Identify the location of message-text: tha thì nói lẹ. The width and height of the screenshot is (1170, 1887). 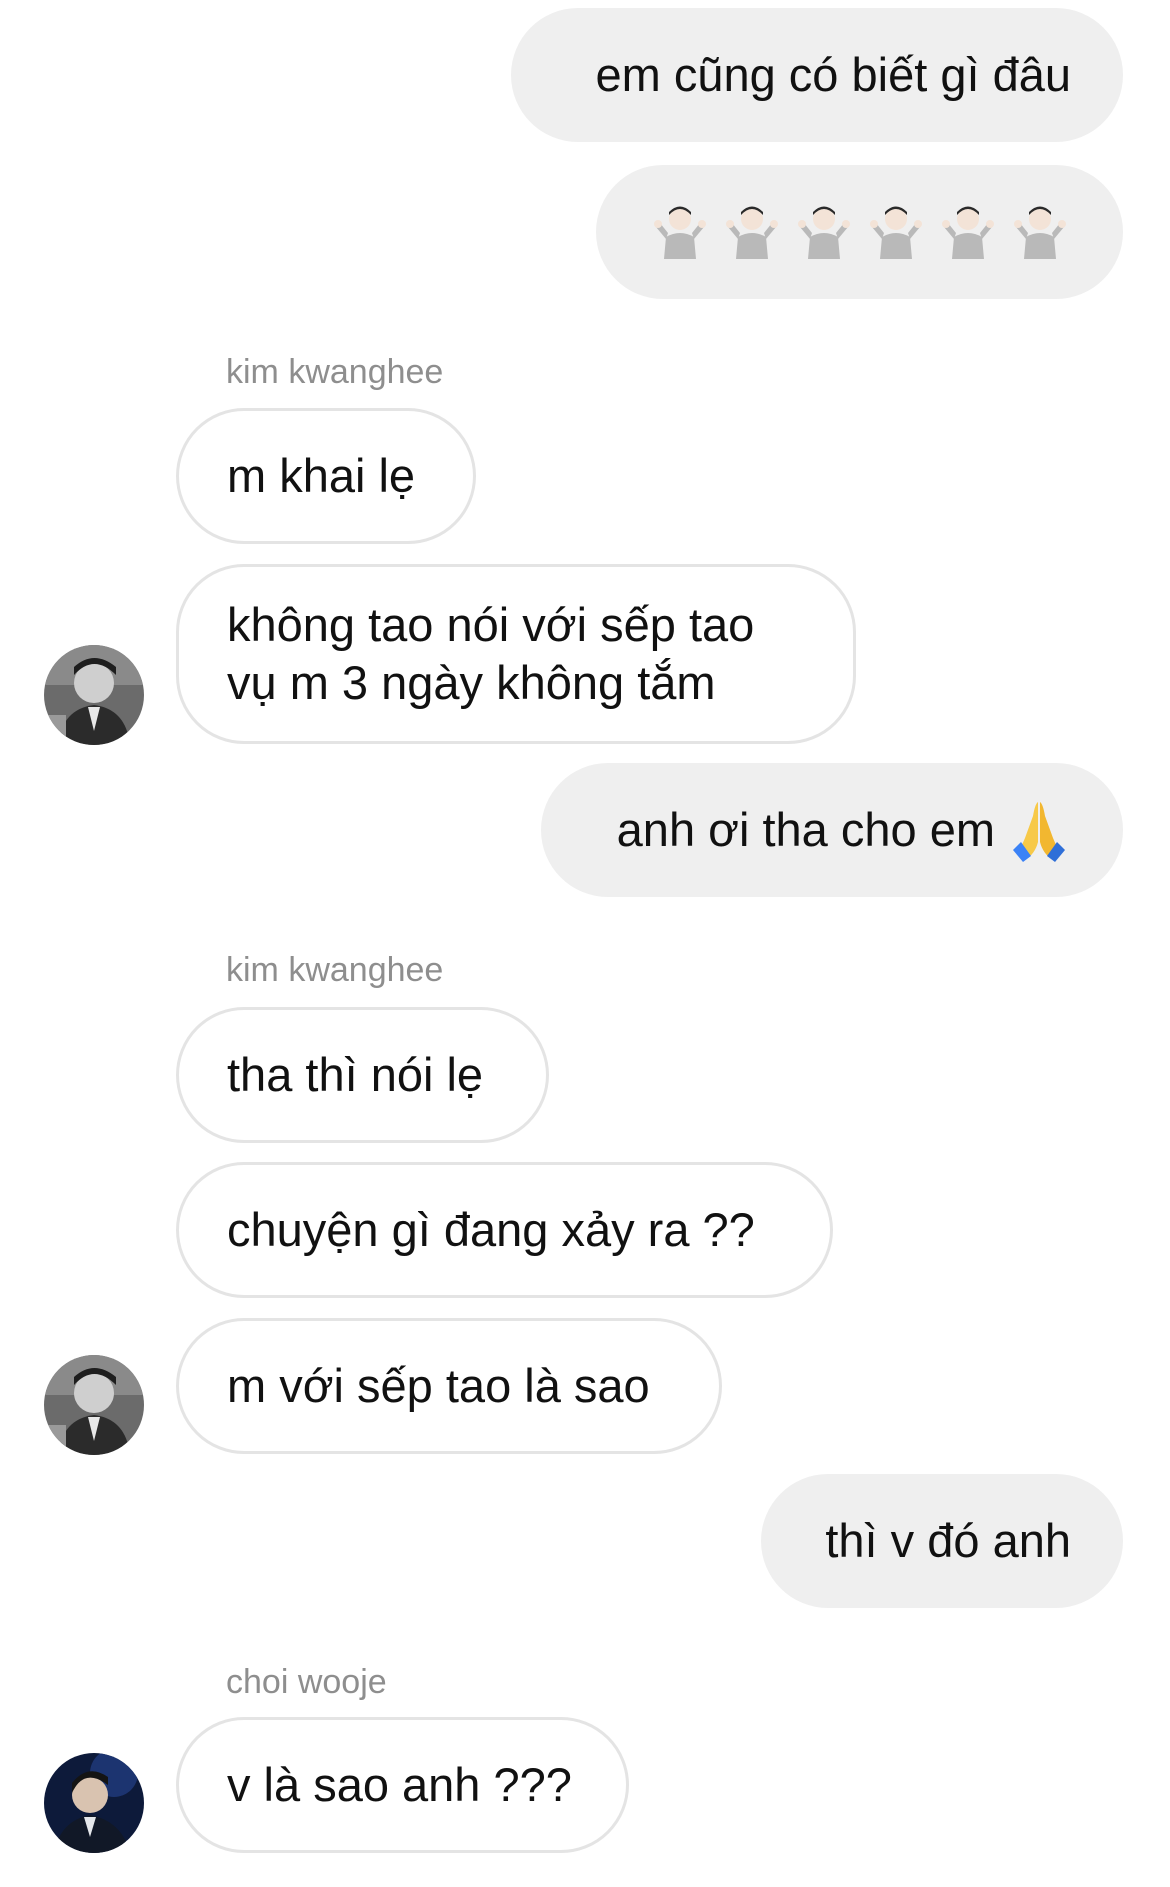
(355, 1074).